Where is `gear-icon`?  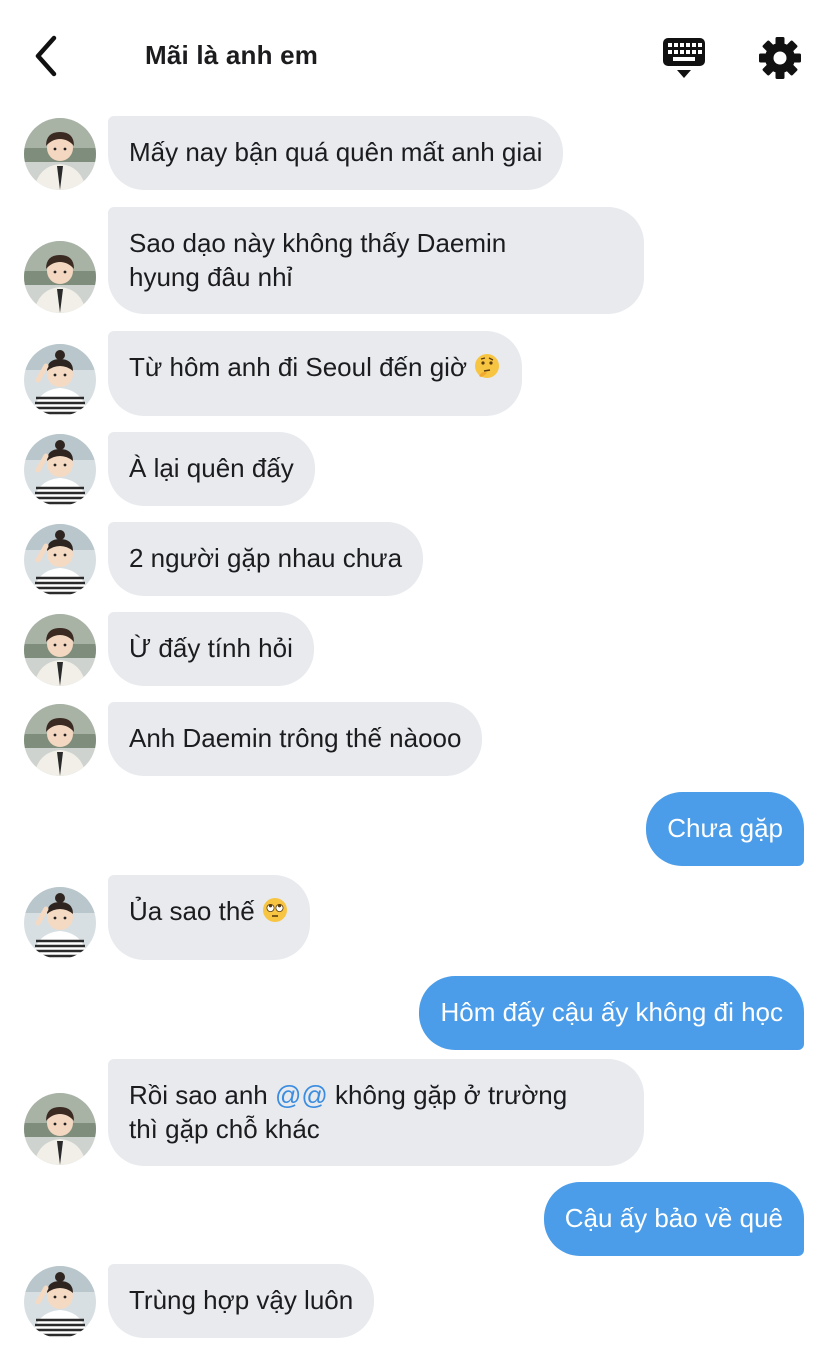 gear-icon is located at coordinates (780, 58).